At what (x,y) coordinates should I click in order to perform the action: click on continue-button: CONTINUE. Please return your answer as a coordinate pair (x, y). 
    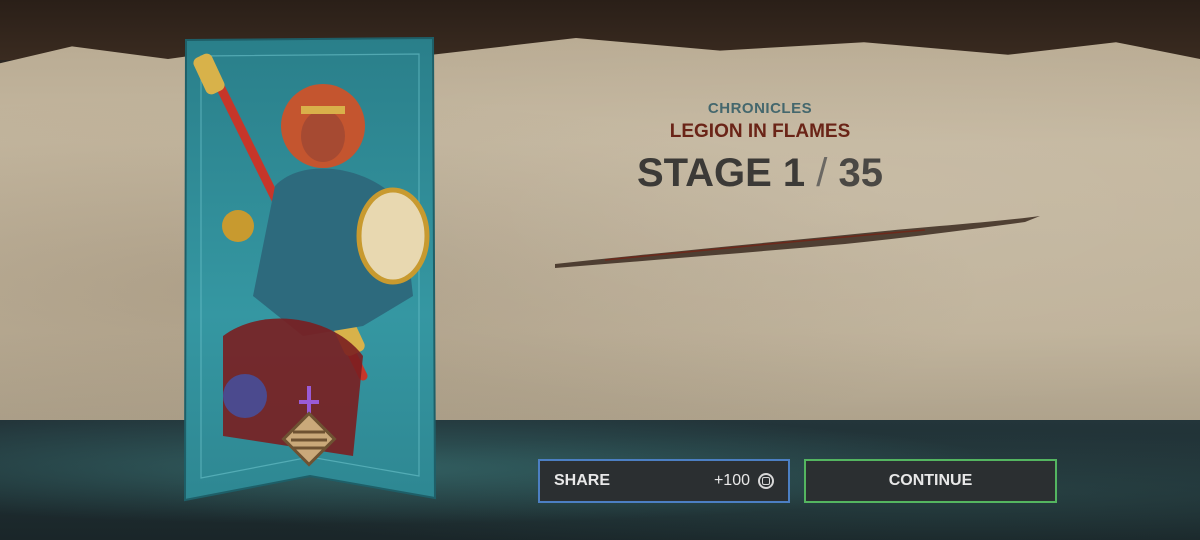
    Looking at the image, I should click on (930, 481).